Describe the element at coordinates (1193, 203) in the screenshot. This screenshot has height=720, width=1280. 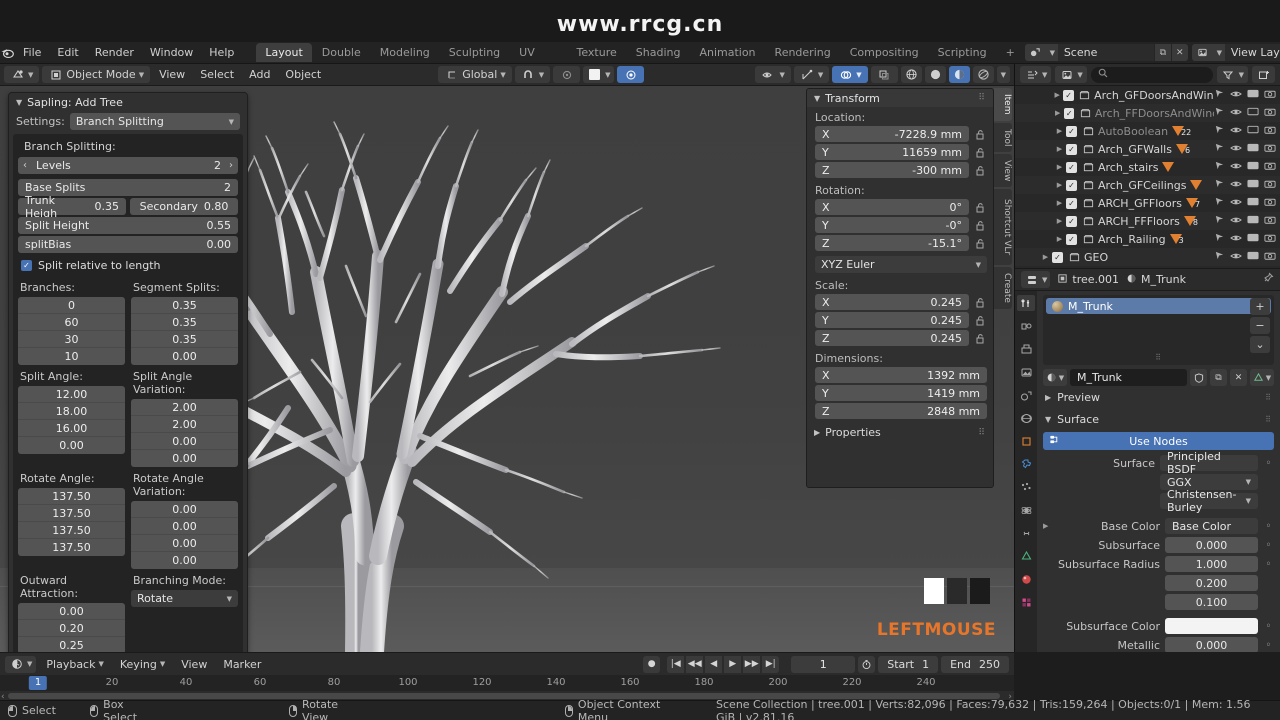
I see `modifier-badge: 7` at that location.